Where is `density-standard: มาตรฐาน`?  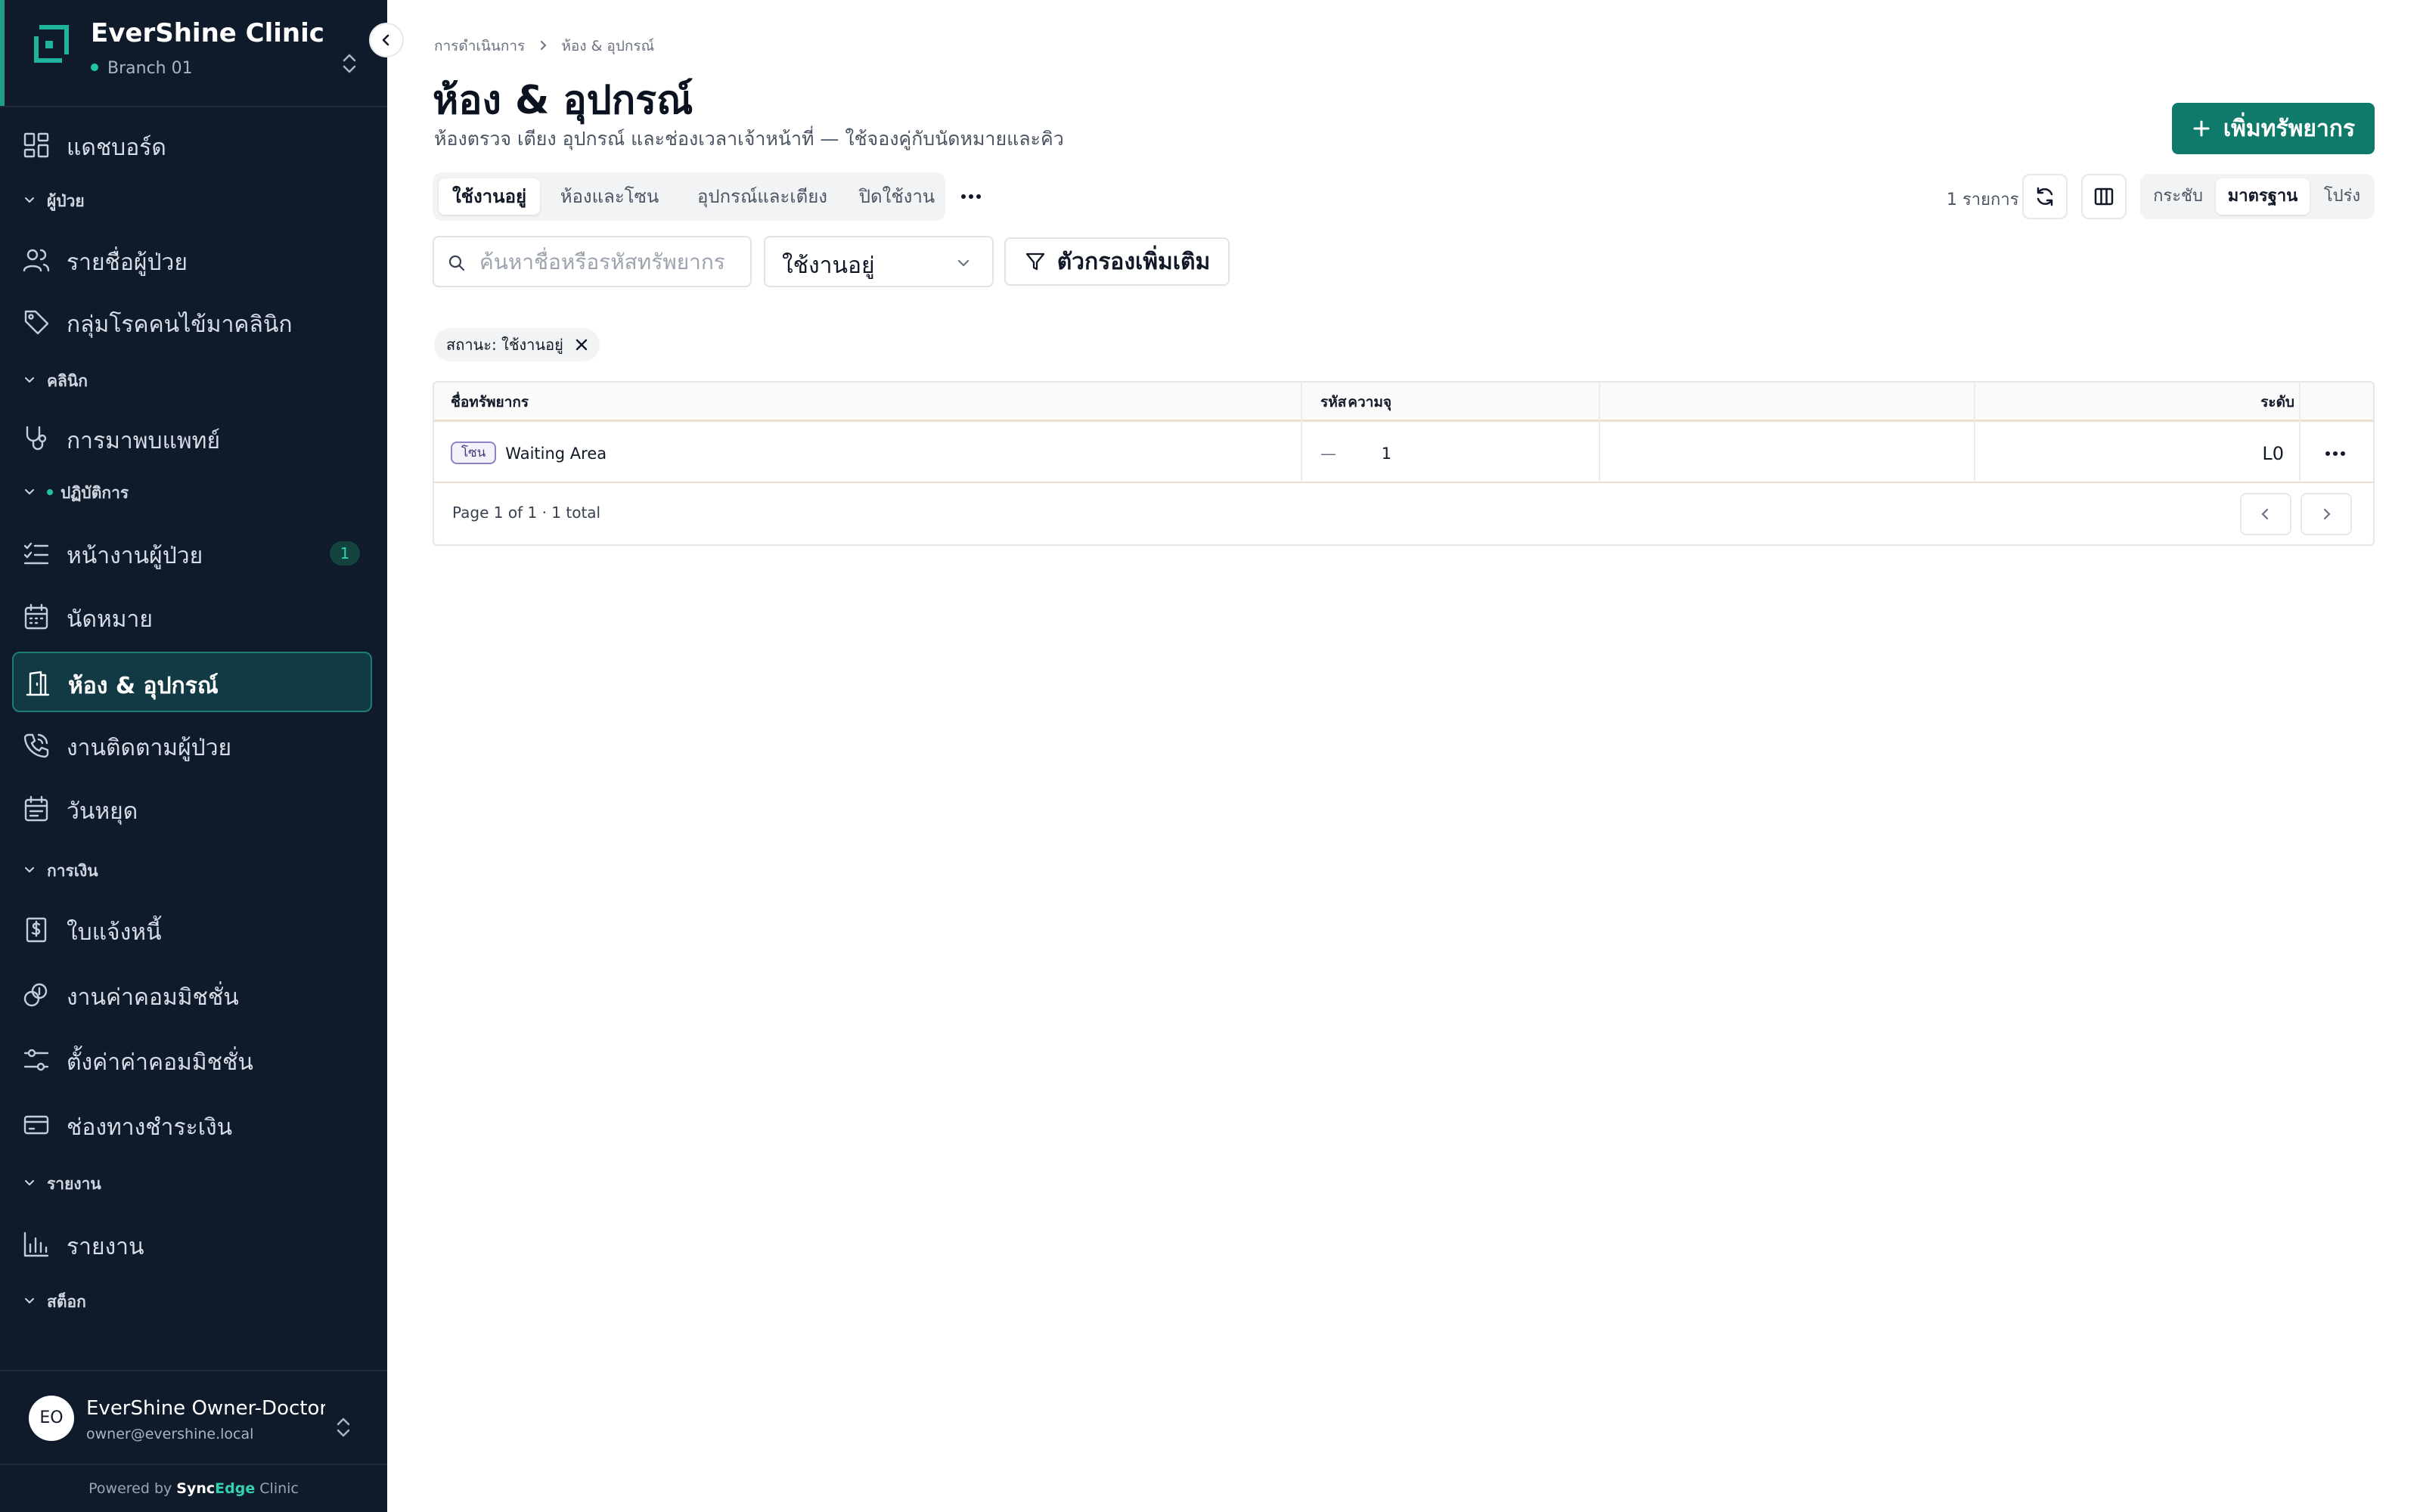 density-standard: มาตรฐาน is located at coordinates (2263, 197).